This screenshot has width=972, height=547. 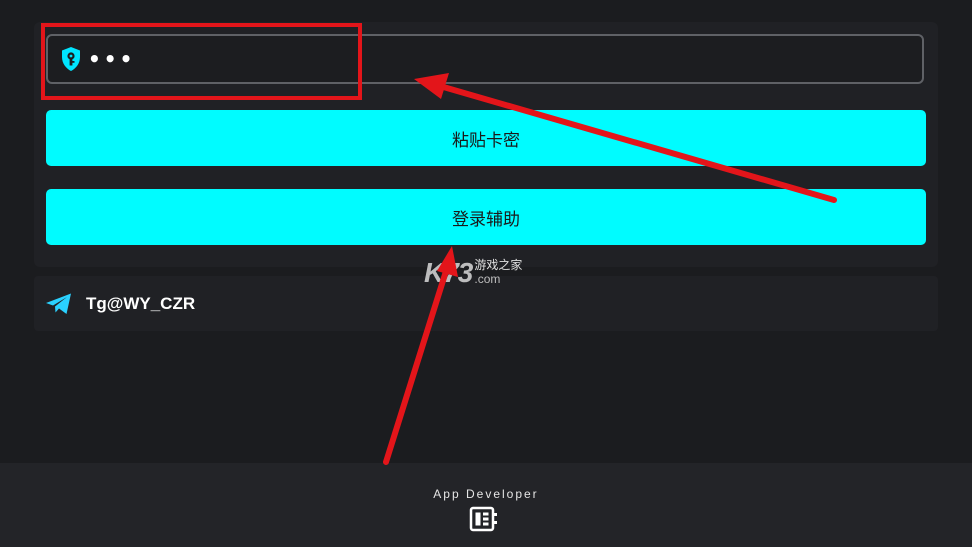 I want to click on login-assist-button: 登录辅助, so click(x=486, y=217).